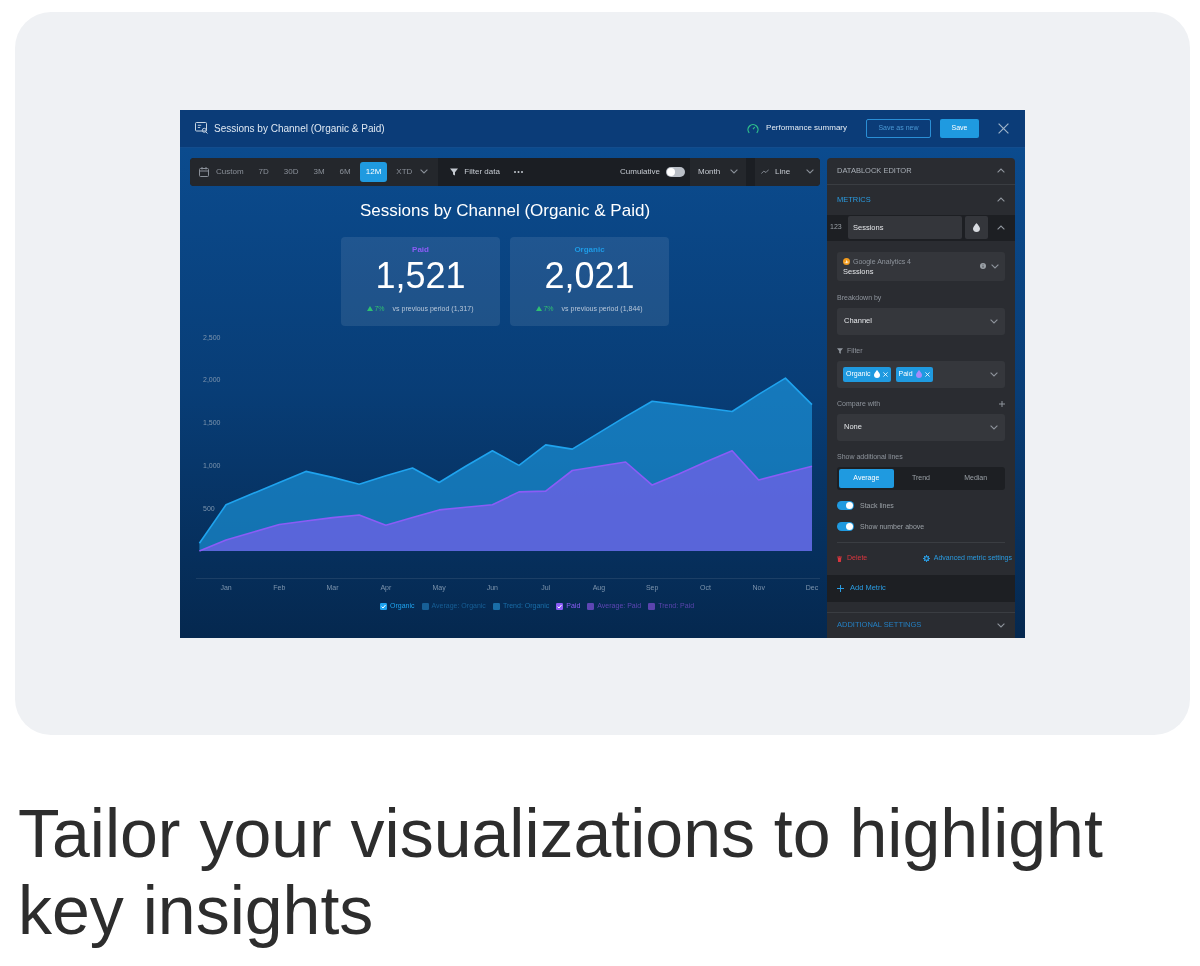 The width and height of the screenshot is (1200, 966). Describe the element at coordinates (718, 171) in the screenshot. I see `interval-select: Month` at that location.